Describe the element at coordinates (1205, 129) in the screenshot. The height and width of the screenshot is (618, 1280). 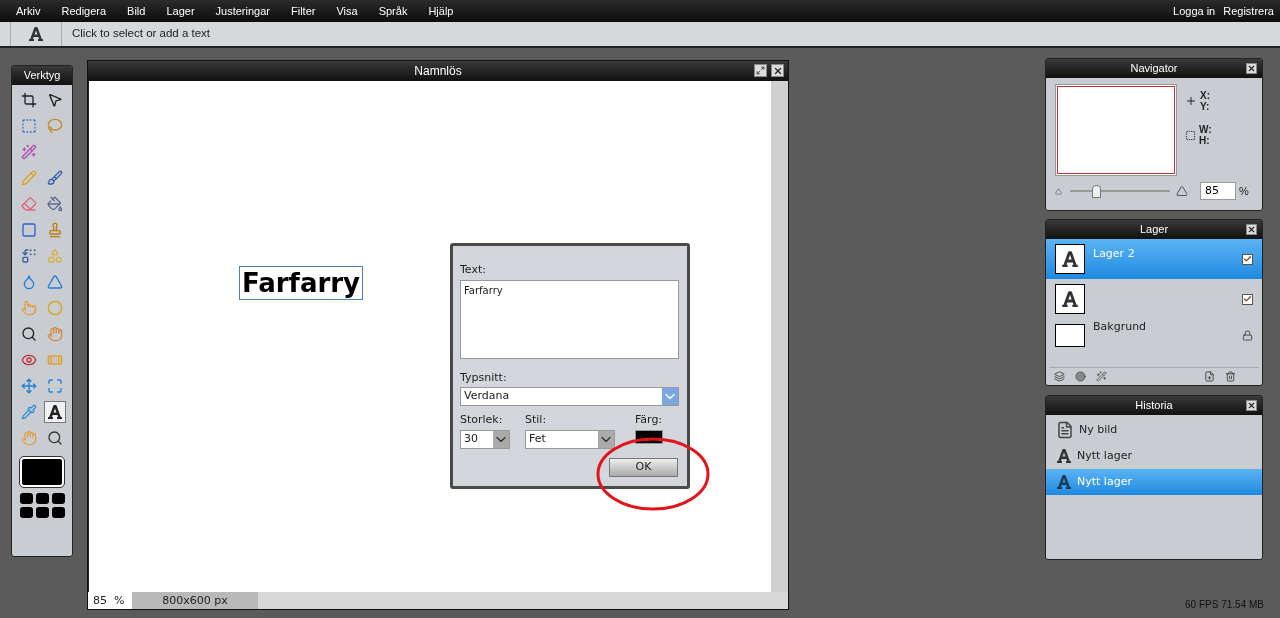
I see `w-label: W:` at that location.